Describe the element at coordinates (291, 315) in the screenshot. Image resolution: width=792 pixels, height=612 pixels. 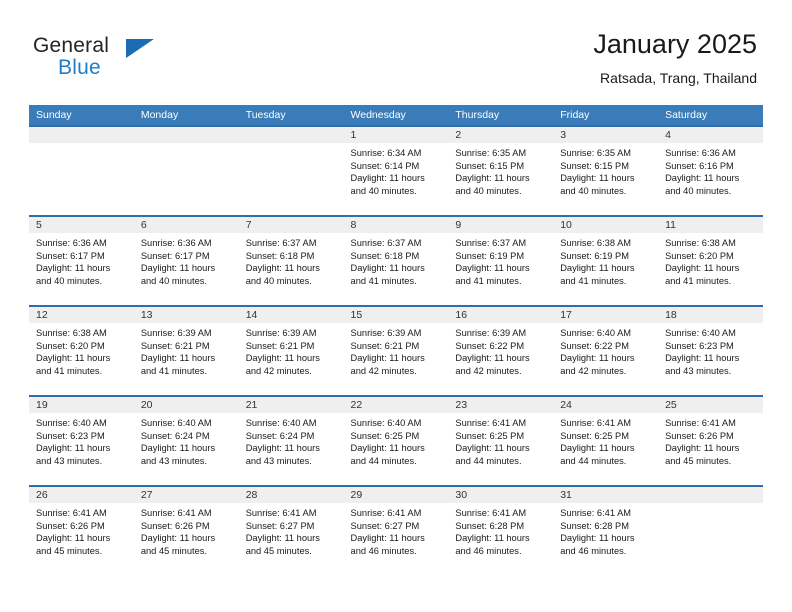
I see `day-number-band: 14` at that location.